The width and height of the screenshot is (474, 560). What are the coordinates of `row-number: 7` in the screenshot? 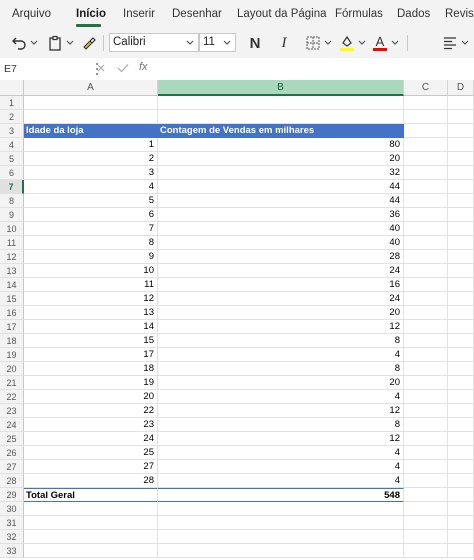 It's located at (12, 187).